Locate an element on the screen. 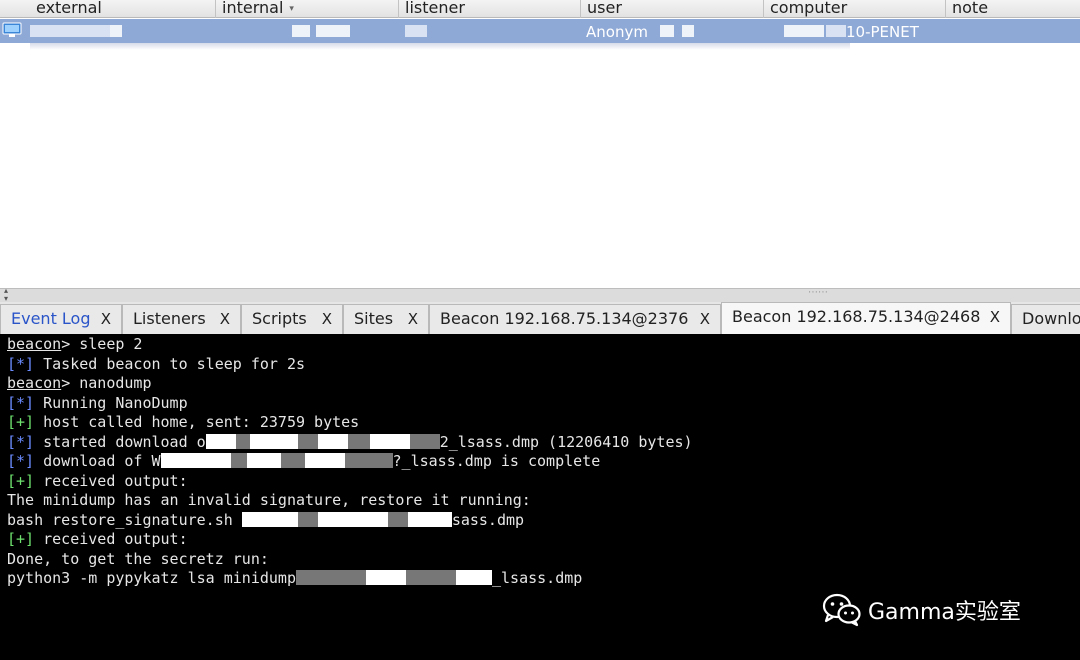  column-header-computer: computer is located at coordinates (855, 9).